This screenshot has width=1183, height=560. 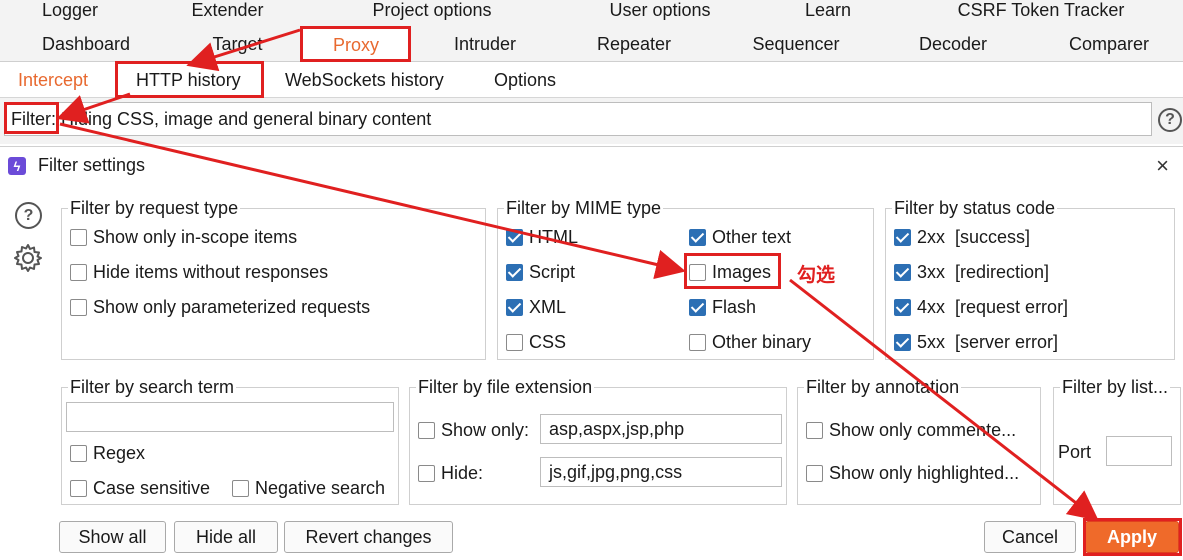 I want to click on checkbox-label: Show only in-scope items, so click(x=195, y=237).